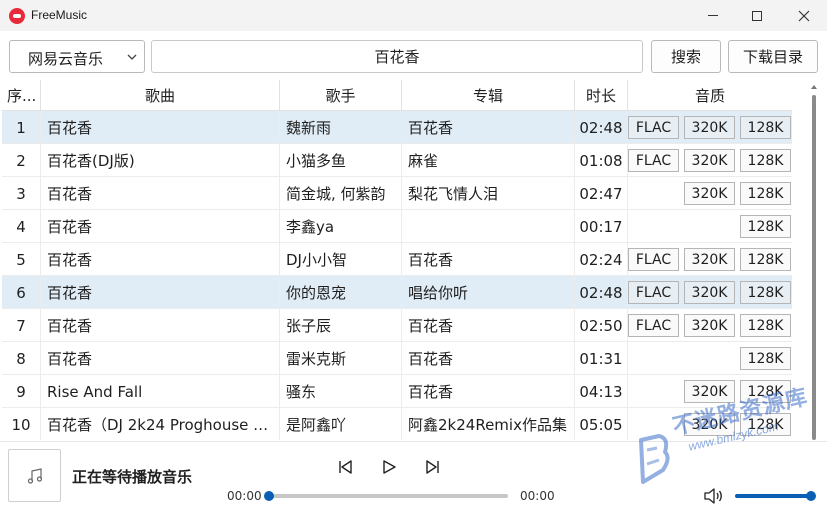 The image size is (827, 513). I want to click on source-select-value: 网易云音乐, so click(66, 59).